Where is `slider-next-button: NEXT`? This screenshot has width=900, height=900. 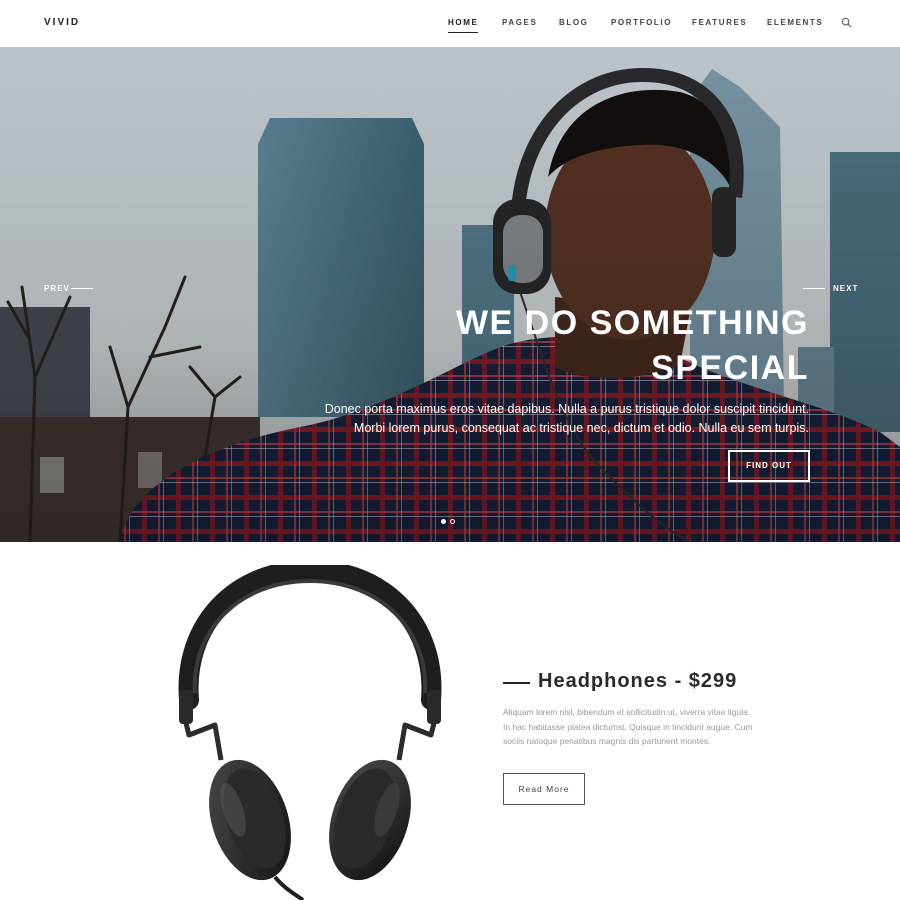
slider-next-button: NEXT is located at coordinates (831, 288).